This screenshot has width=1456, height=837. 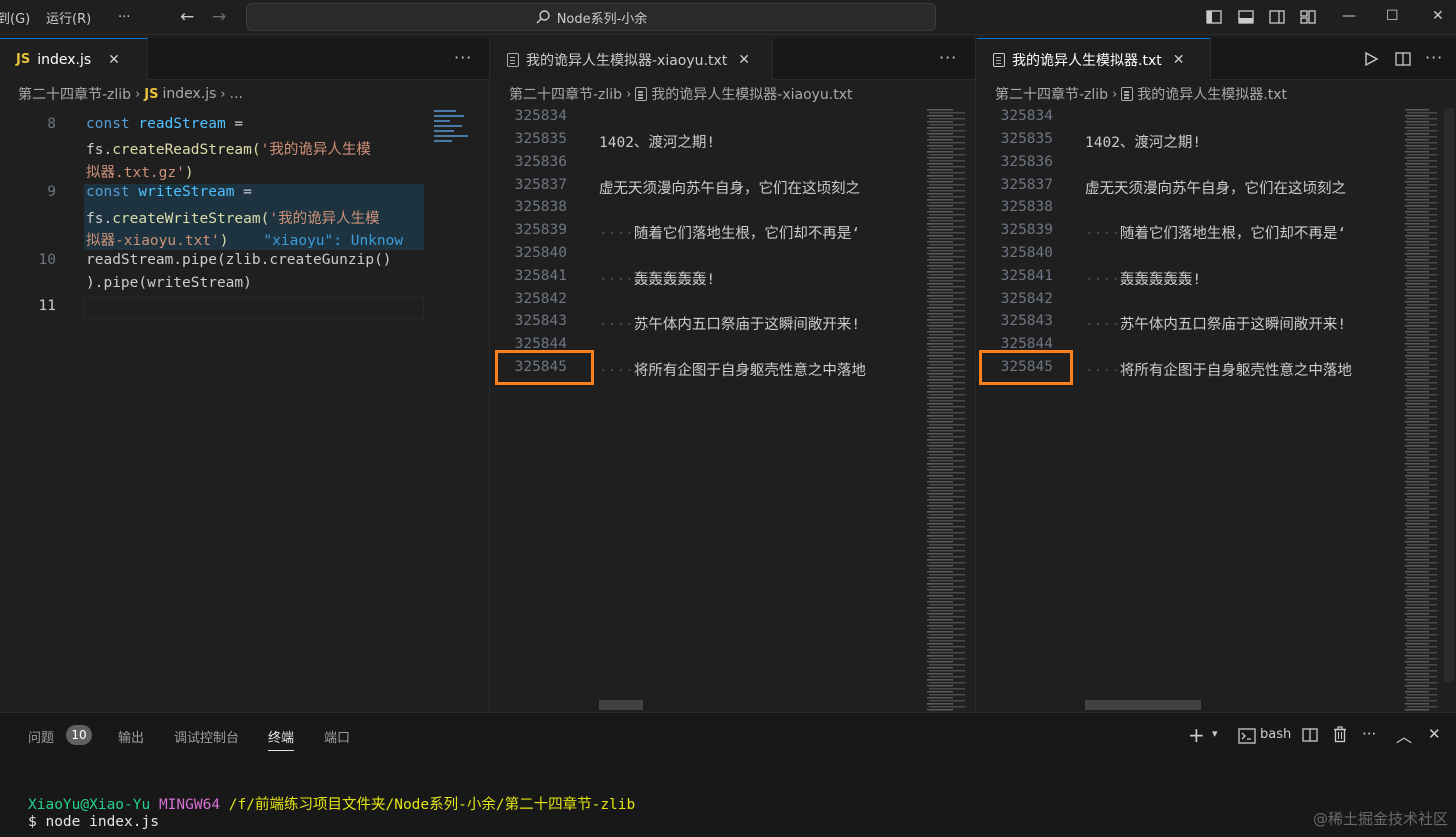 What do you see at coordinates (244, 59) in the screenshot?
I see `tab-bar: JS index.js ✕ ···` at bounding box center [244, 59].